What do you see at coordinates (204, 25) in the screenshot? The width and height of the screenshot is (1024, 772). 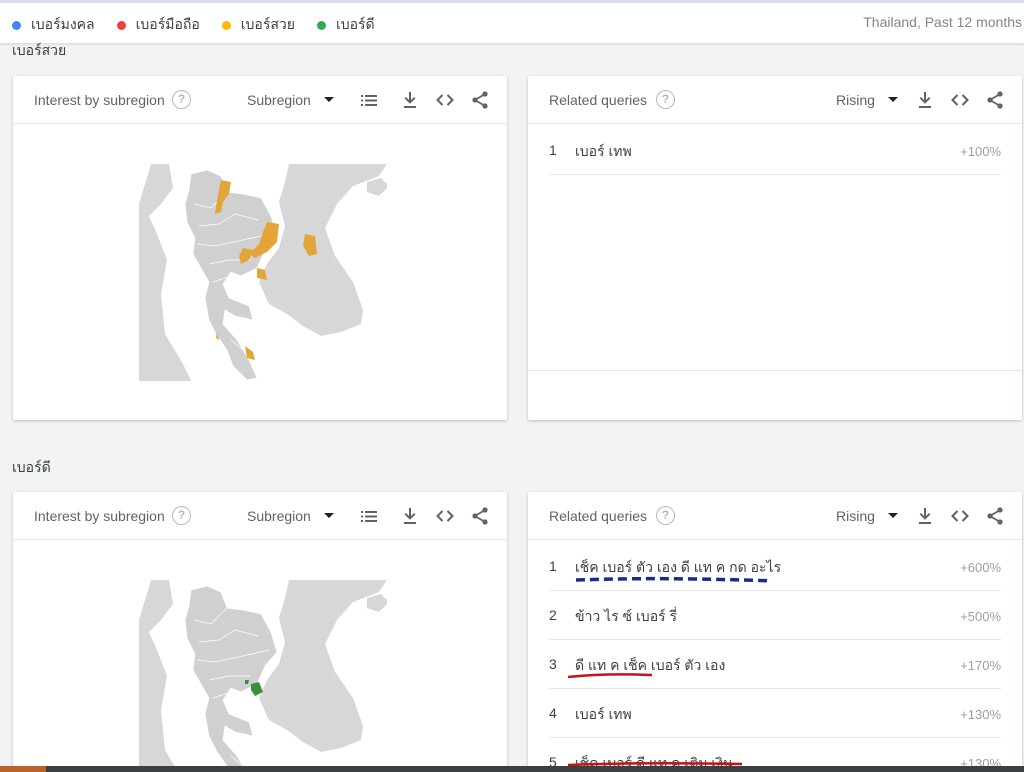 I see `search-term-legend: เบอร์มงคล เบอร์มือถือ เบอร์สวย เบอร์ดี` at bounding box center [204, 25].